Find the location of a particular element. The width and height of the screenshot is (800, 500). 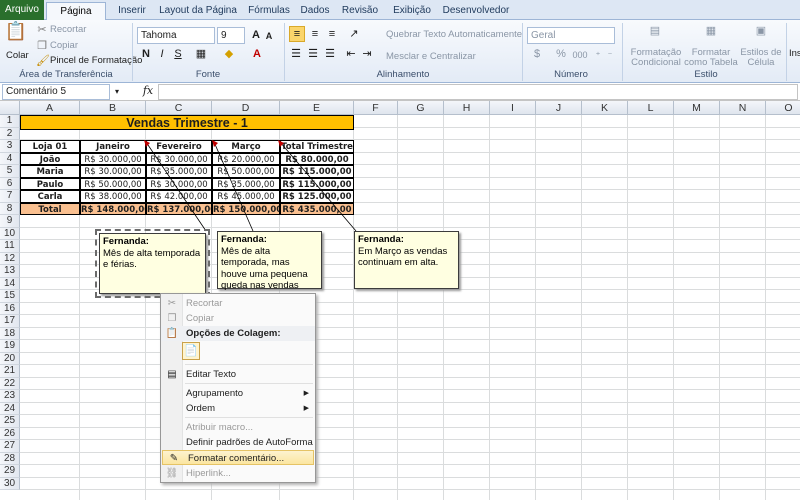

format-painter-button: Pincel de Formatação is located at coordinates (96, 60).